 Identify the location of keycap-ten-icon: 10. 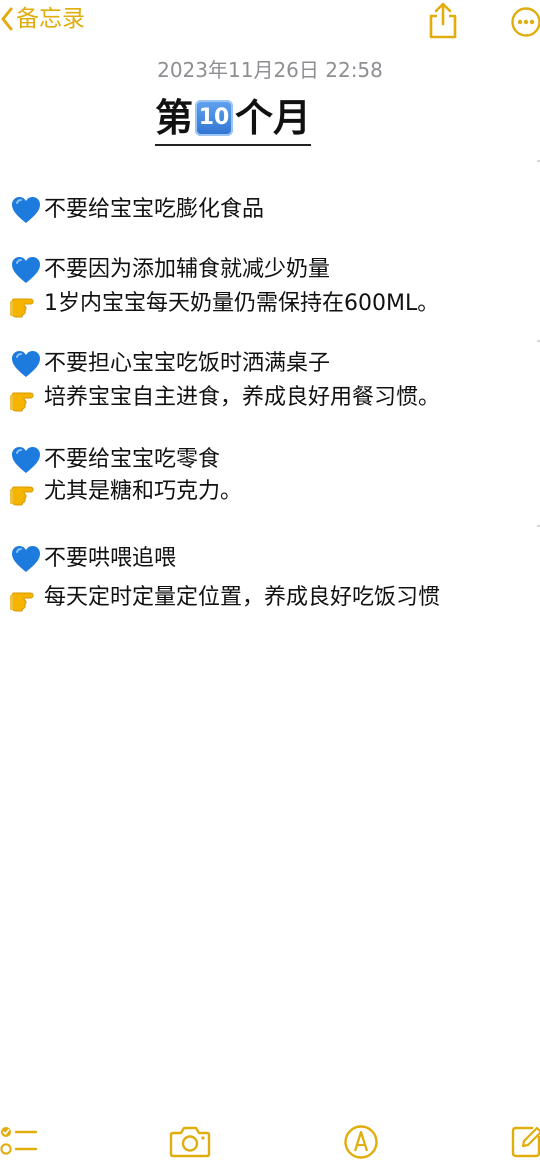
(214, 118).